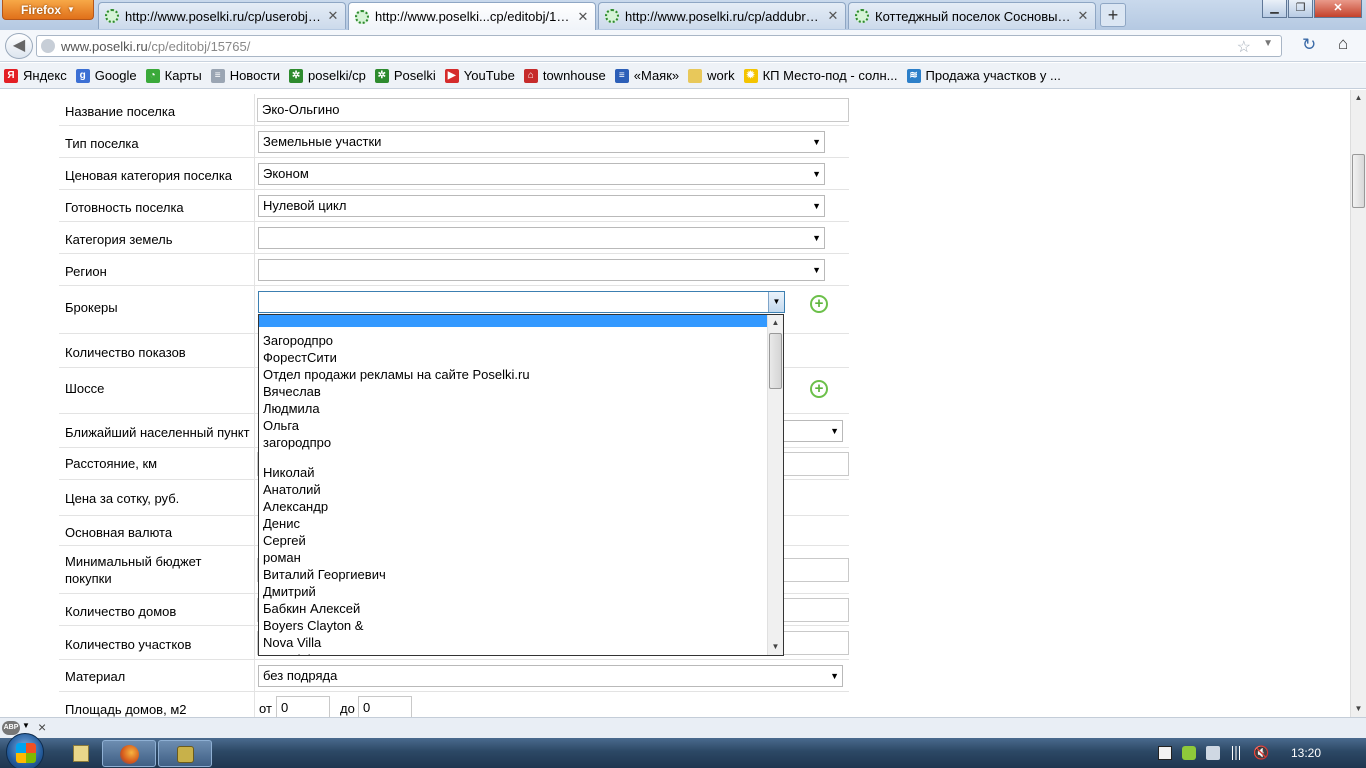 The image size is (1366, 768). What do you see at coordinates (513, 523) in the screenshot?
I see `dropdown-option: Денис` at bounding box center [513, 523].